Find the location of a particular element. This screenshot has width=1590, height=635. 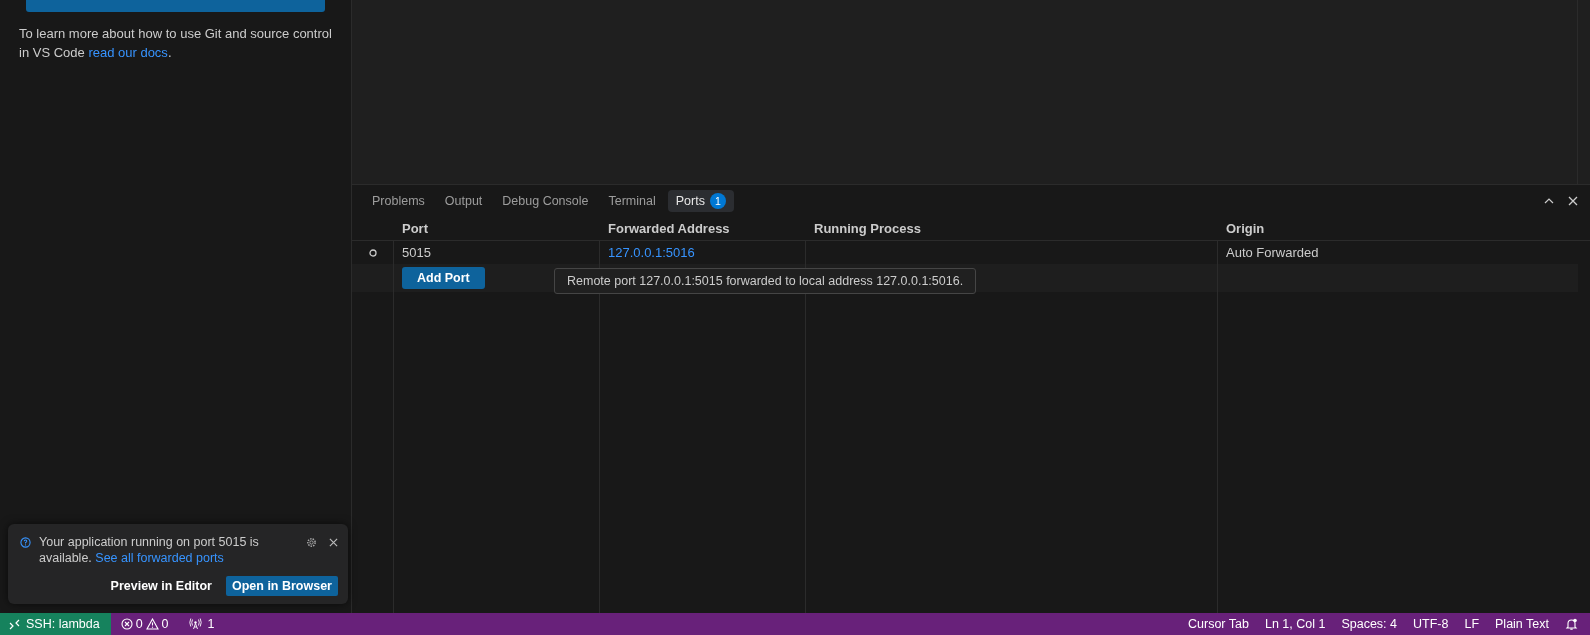

remote-icon is located at coordinates (14, 624).